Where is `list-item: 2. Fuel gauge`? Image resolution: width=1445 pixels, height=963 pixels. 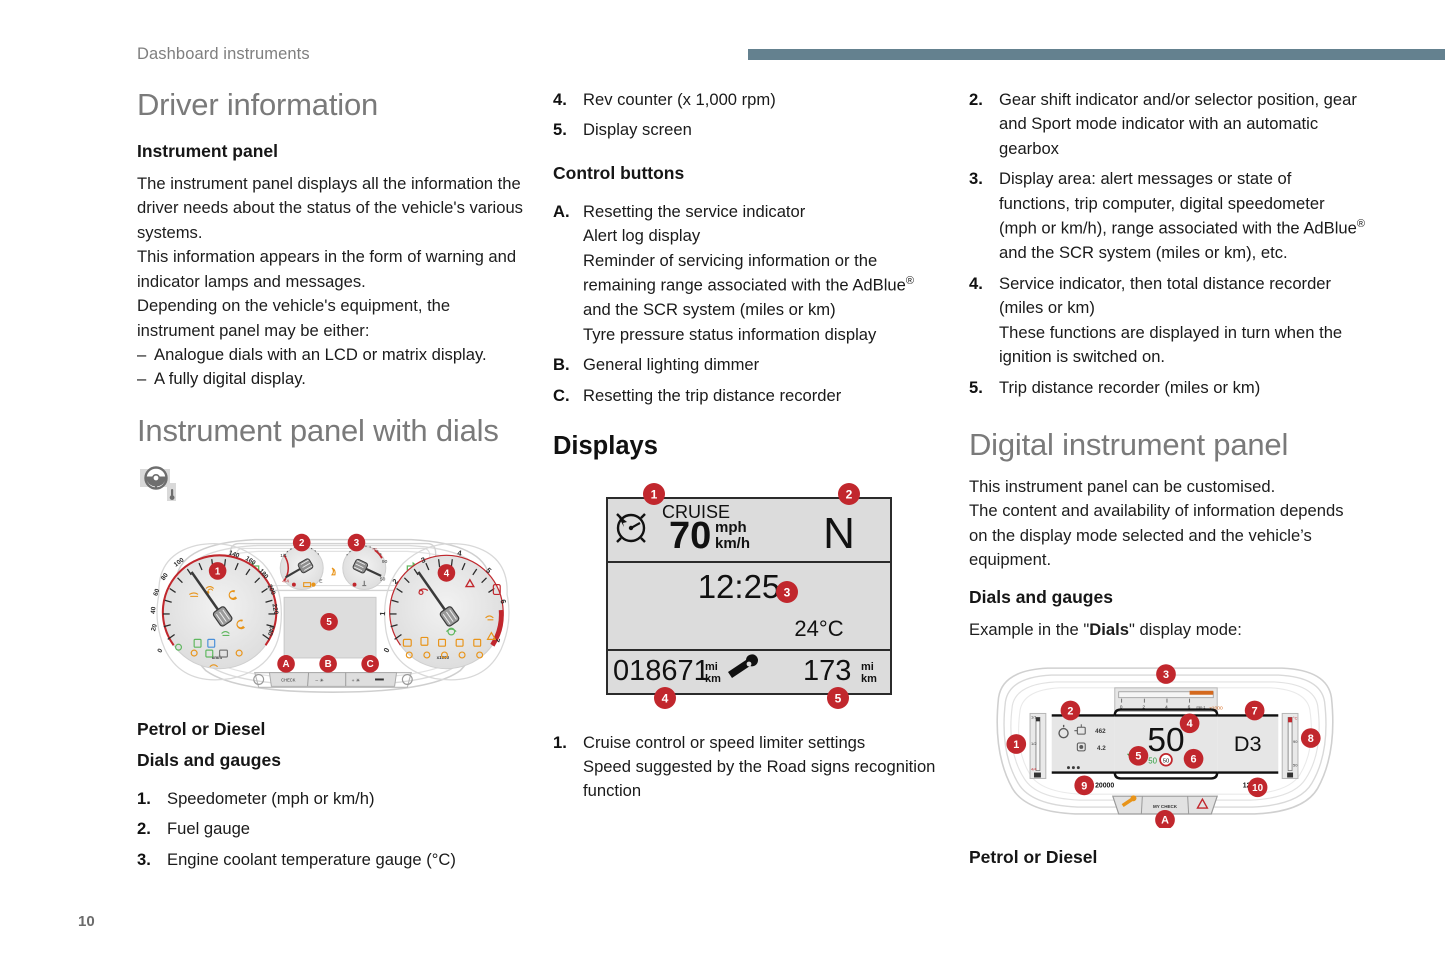 list-item: 2. Fuel gauge is located at coordinates (333, 829).